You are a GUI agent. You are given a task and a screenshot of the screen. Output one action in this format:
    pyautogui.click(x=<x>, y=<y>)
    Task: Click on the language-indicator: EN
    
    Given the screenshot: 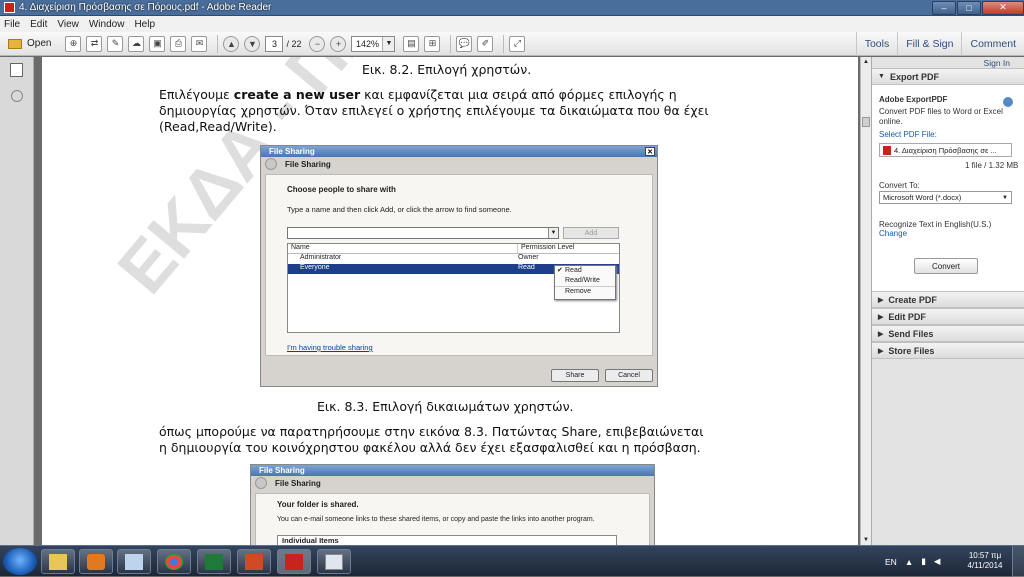 What is the action you would take?
    pyautogui.click(x=891, y=562)
    